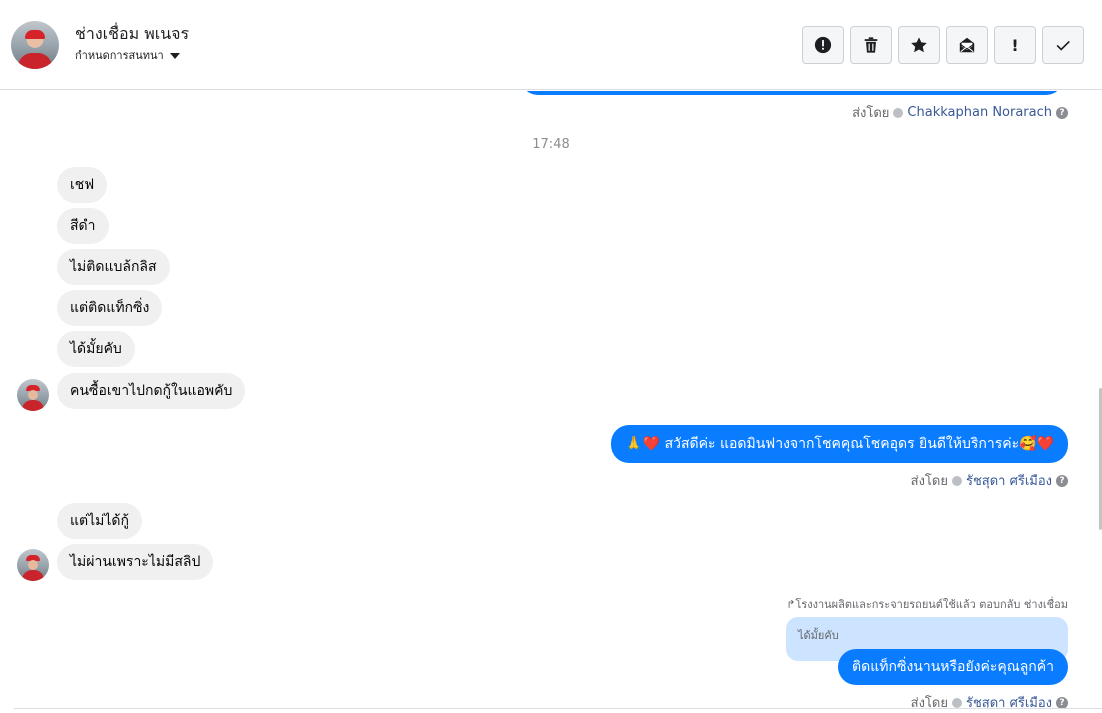  I want to click on incoming-message: ไม่ติดแบล้กลิส, so click(113, 267).